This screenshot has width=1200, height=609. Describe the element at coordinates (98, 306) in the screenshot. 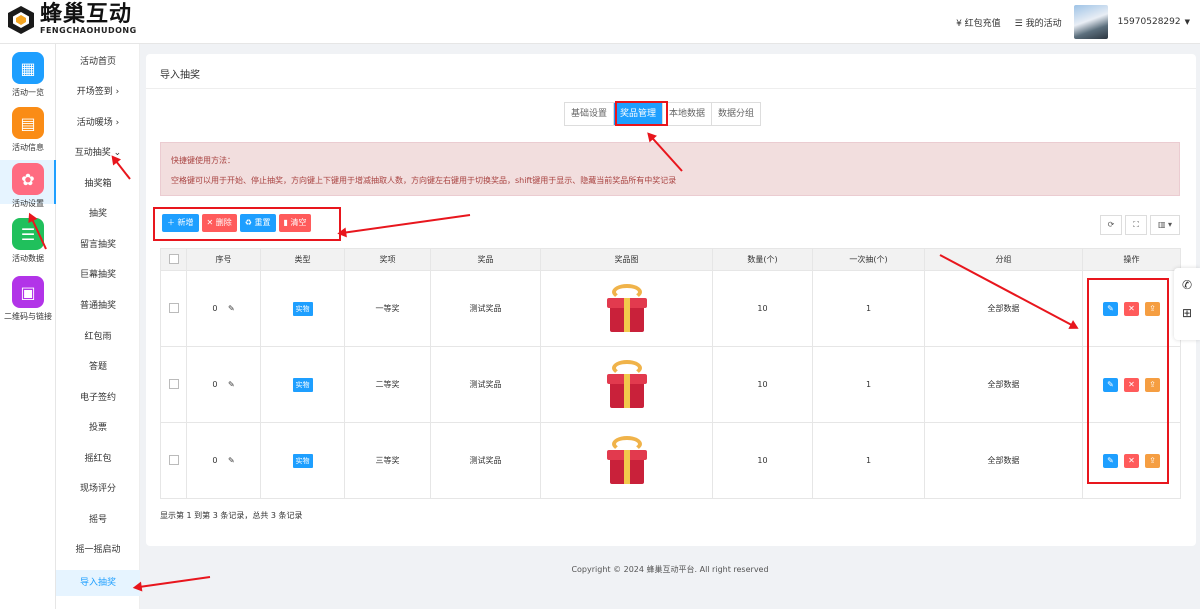

I see `menu-item: 普通抽奖` at that location.